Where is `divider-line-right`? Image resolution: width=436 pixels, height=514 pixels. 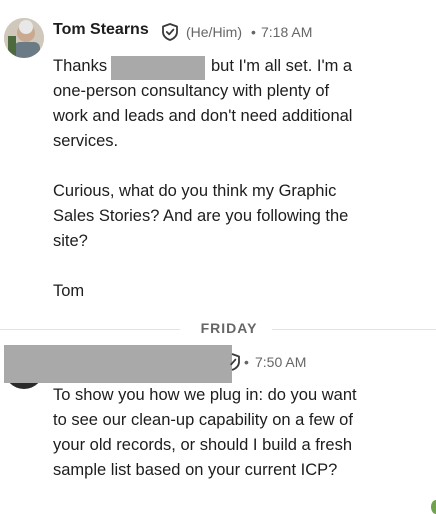 divider-line-right is located at coordinates (354, 329).